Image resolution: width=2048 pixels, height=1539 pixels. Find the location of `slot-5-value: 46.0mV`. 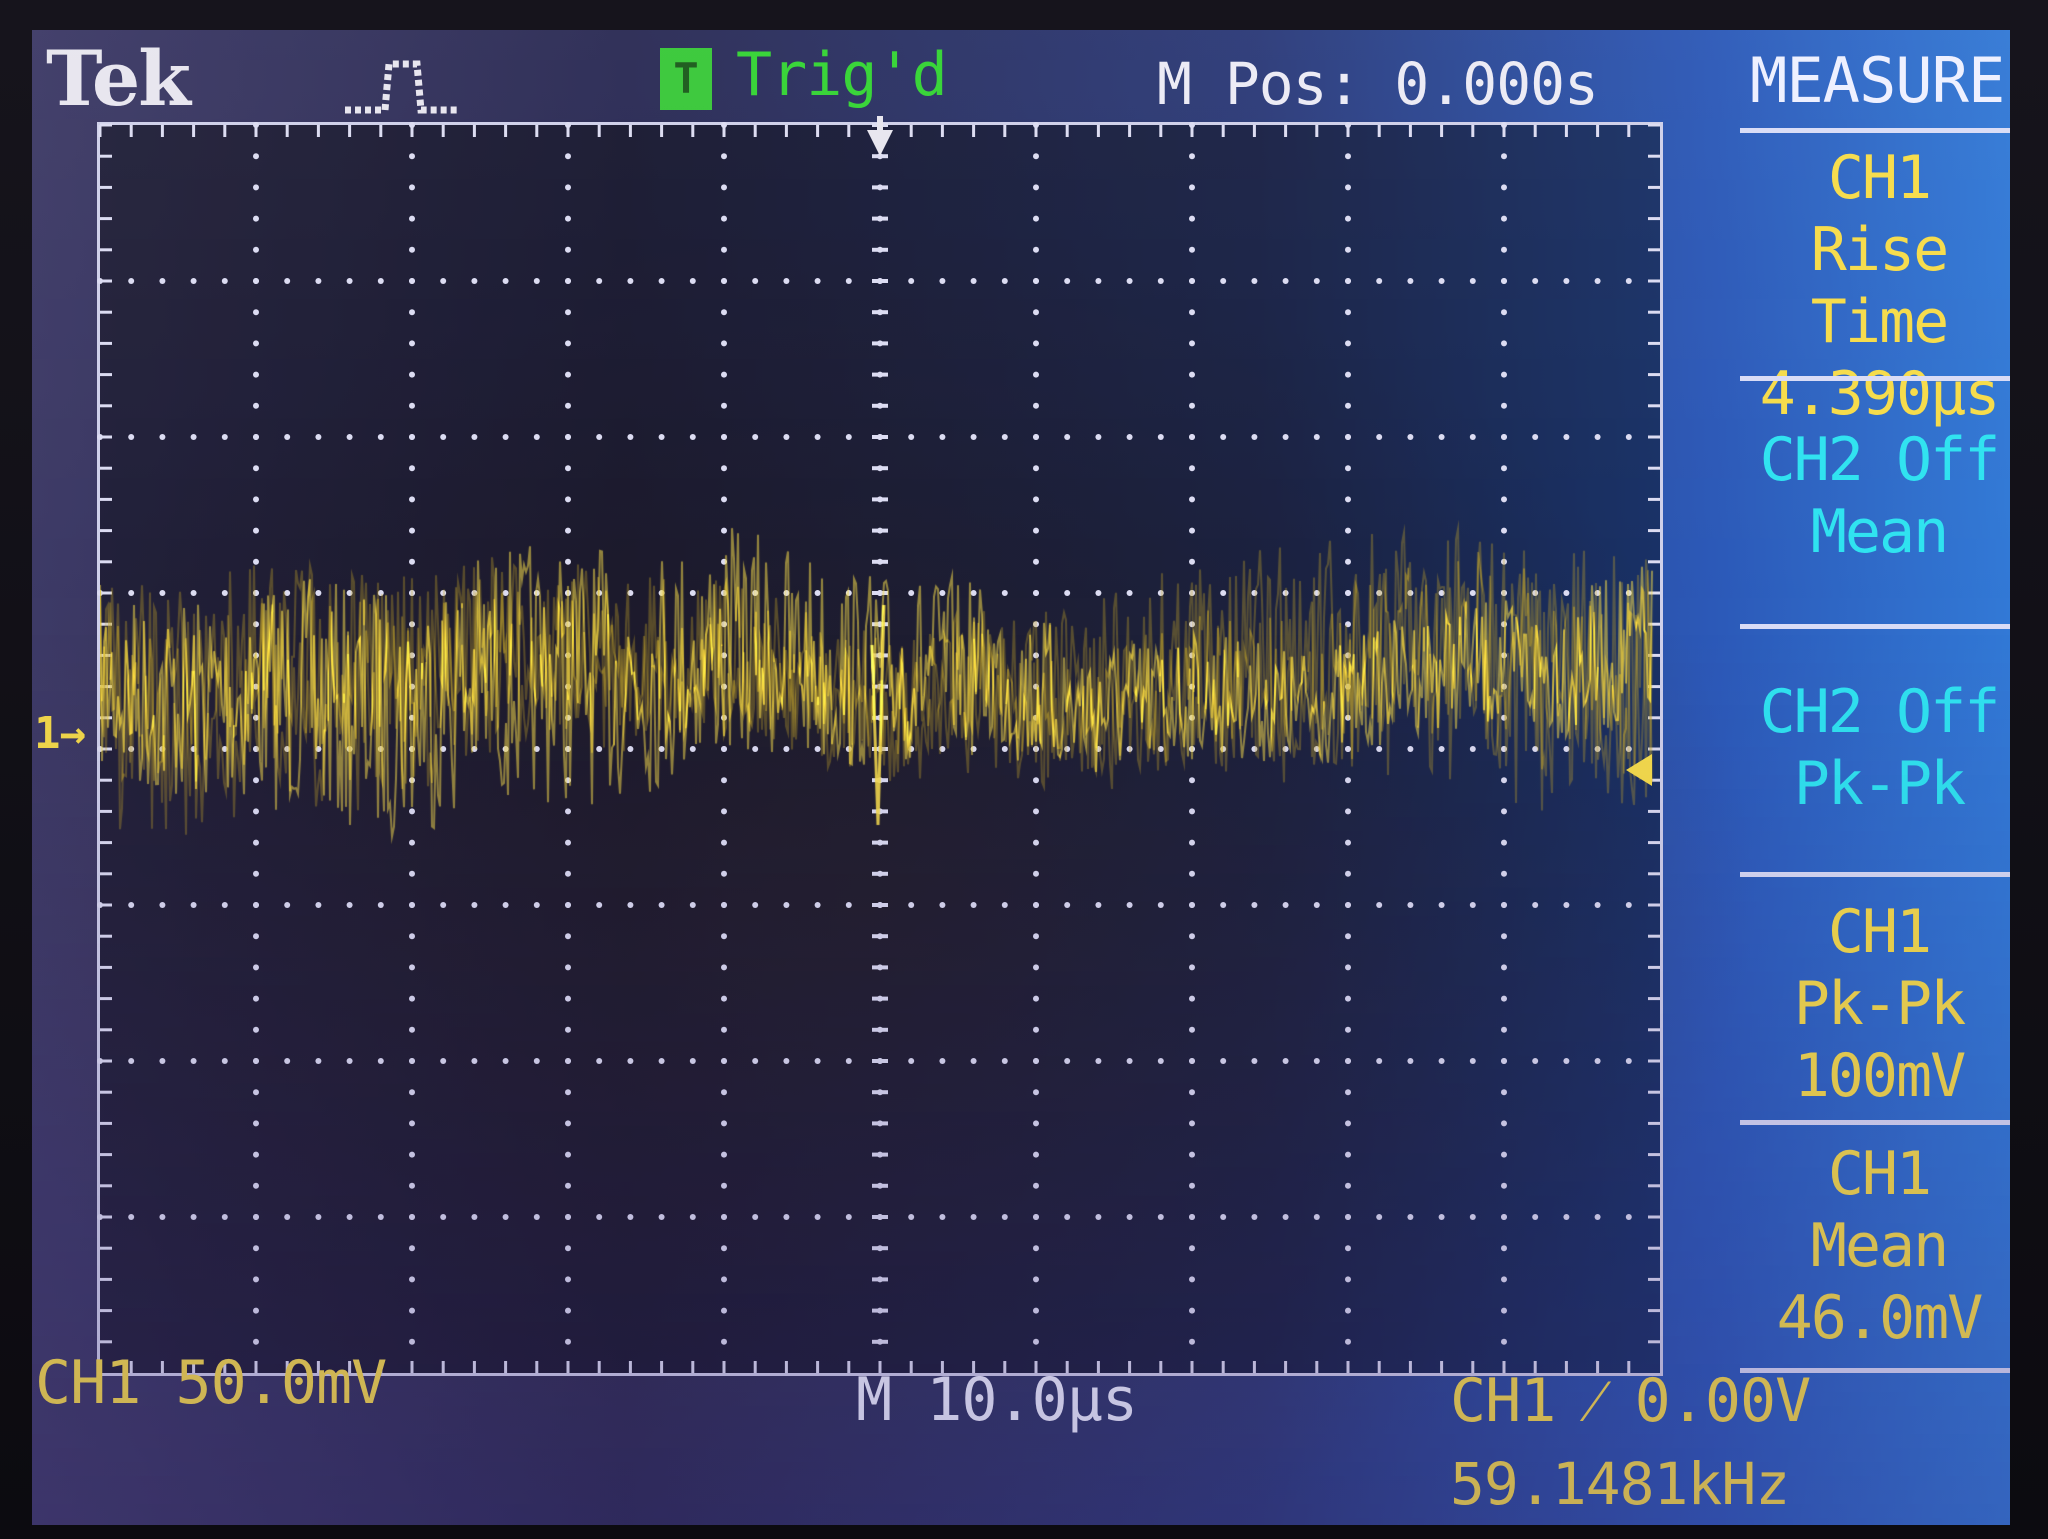

slot-5-value: 46.0mV is located at coordinates (1880, 1318).